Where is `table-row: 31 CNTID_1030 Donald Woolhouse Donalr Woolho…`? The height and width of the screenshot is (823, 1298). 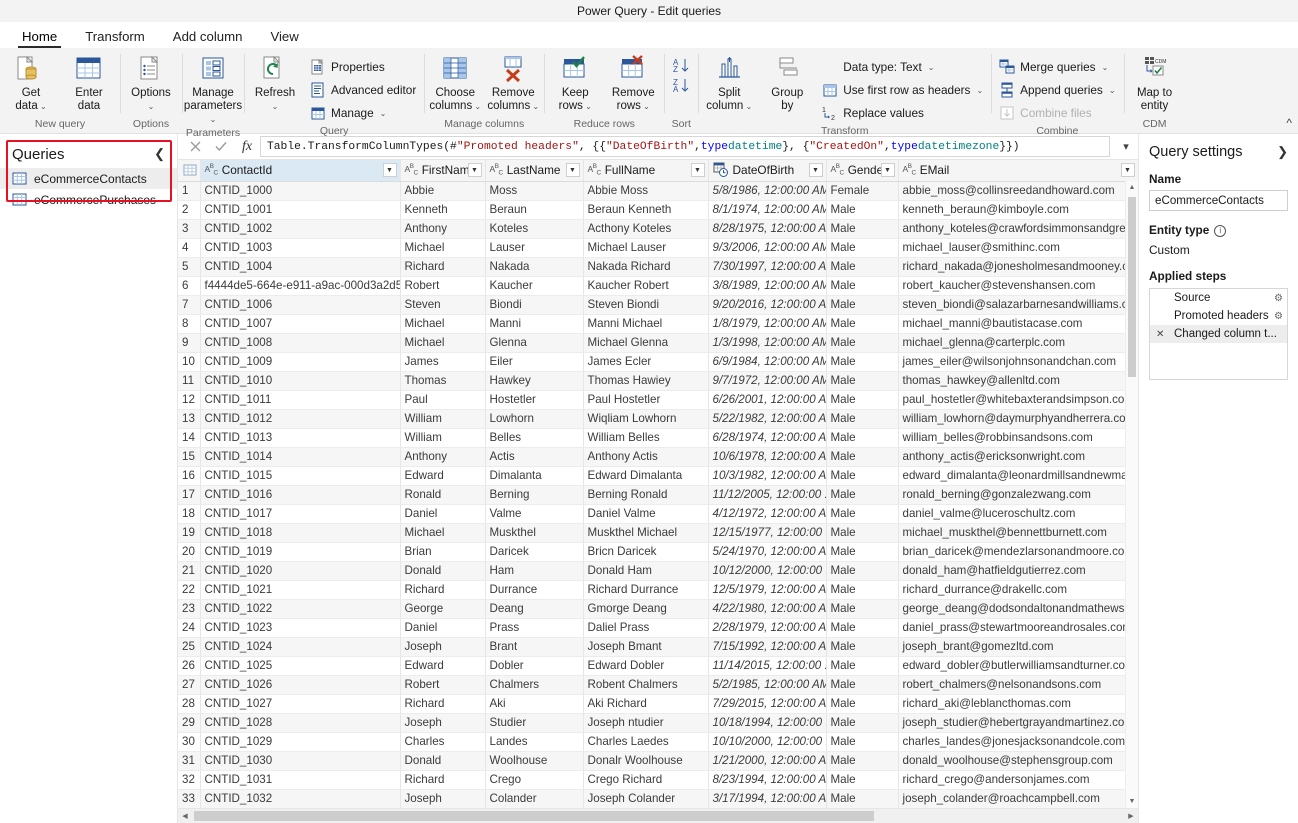
table-row: 31 CNTID_1030 Donald Woolhouse Donalr Woolho… is located at coordinates (658, 761).